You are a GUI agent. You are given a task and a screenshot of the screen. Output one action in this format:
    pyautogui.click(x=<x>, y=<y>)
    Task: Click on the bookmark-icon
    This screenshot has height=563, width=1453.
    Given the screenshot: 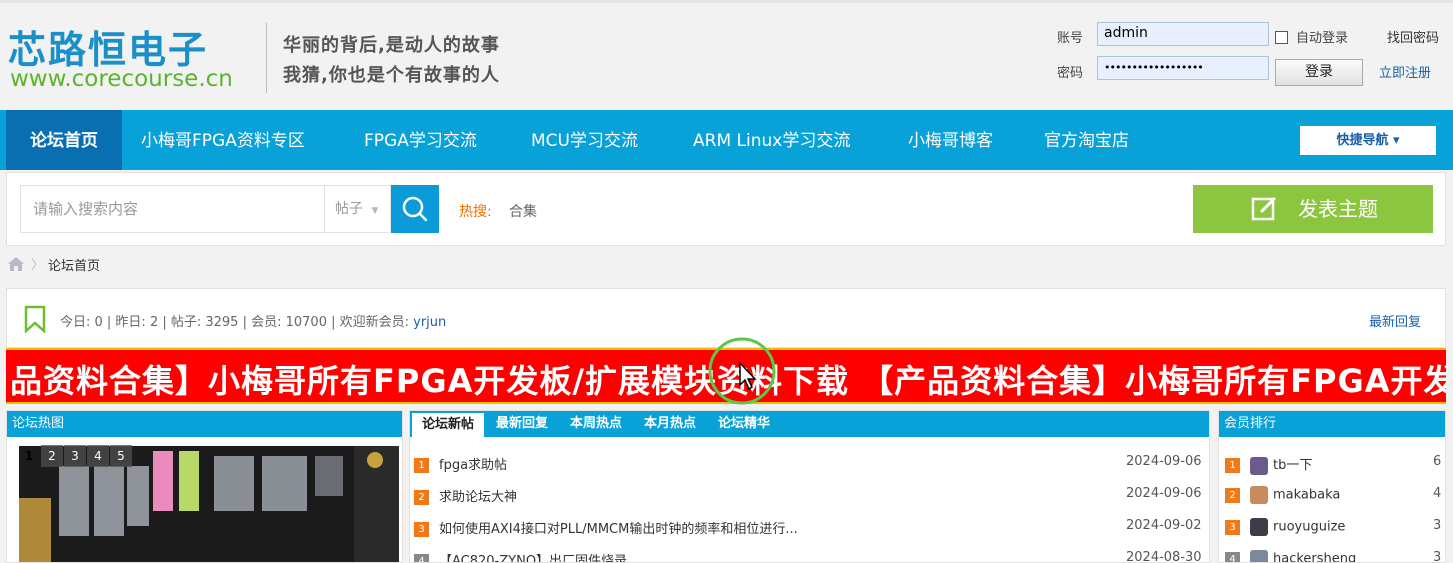 What is the action you would take?
    pyautogui.click(x=35, y=319)
    